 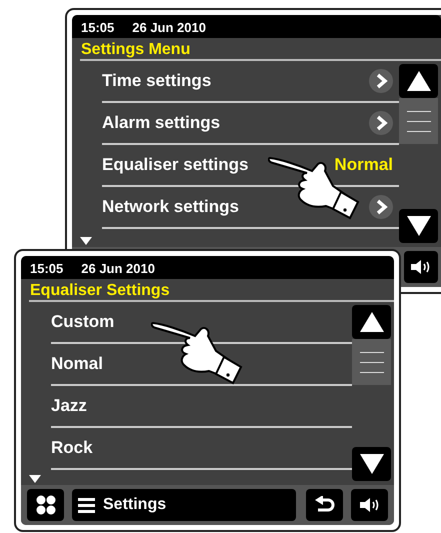 I want to click on four-dots-icon, so click(x=46, y=505).